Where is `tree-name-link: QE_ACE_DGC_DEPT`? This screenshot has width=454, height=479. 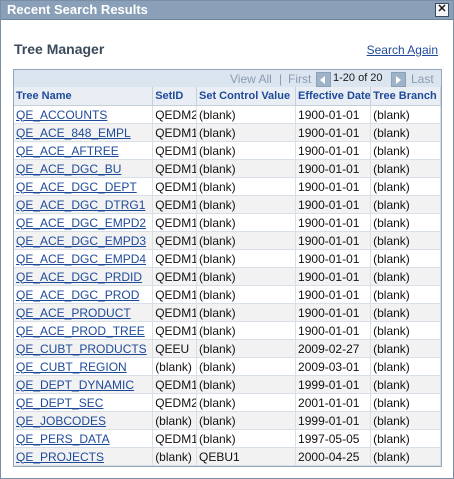
tree-name-link: QE_ACE_DGC_DEPT is located at coordinates (76, 187).